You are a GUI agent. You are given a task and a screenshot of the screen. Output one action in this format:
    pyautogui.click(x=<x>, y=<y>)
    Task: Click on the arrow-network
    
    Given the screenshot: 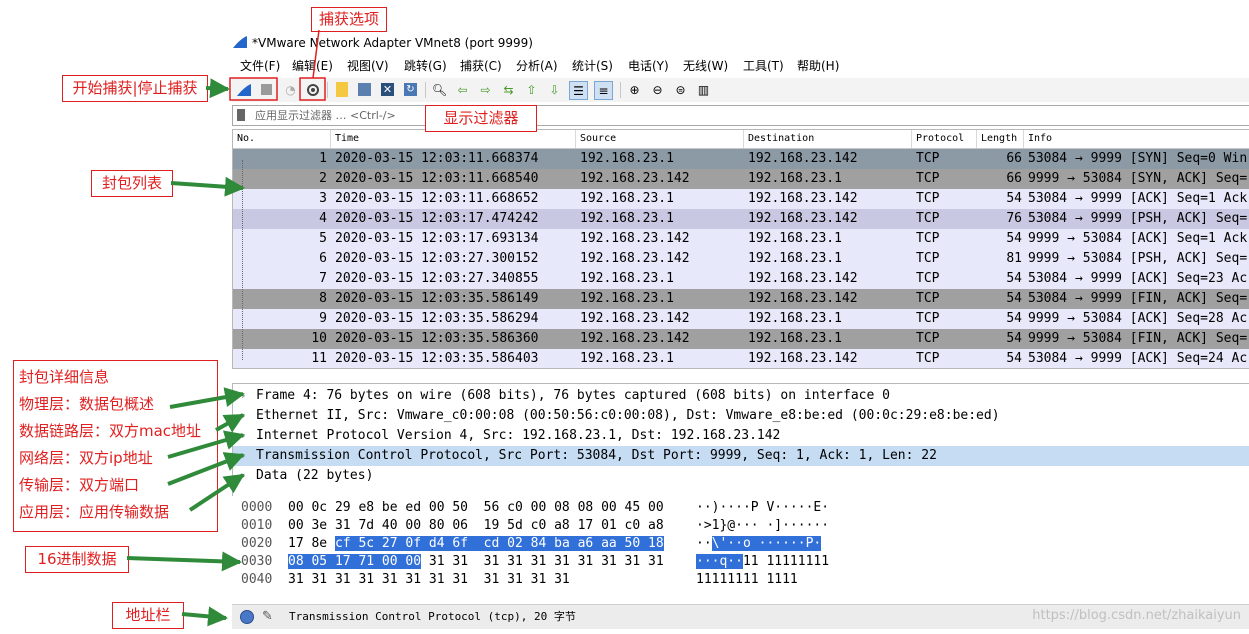 What is the action you would take?
    pyautogui.click(x=206, y=444)
    